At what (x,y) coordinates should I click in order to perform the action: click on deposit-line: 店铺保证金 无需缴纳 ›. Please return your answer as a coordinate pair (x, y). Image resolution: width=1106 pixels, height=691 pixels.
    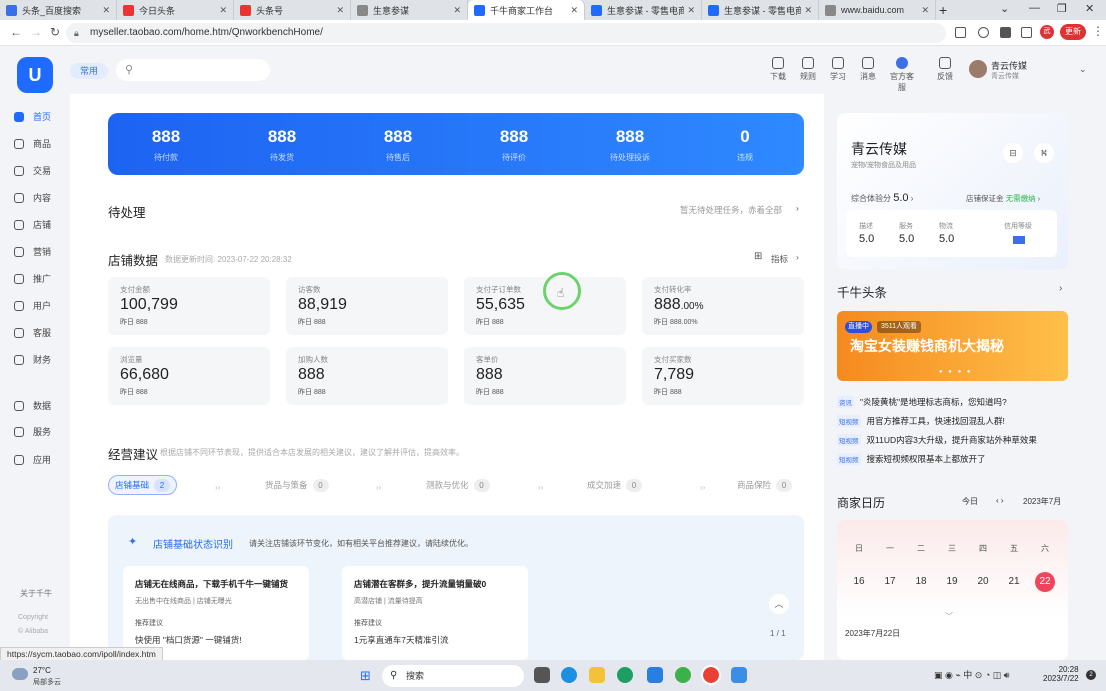
    Looking at the image, I should click on (1003, 198).